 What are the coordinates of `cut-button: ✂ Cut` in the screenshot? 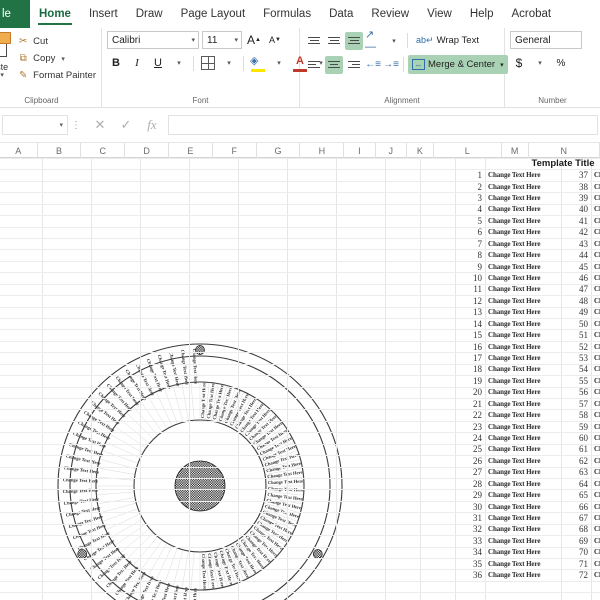 It's located at (56, 41).